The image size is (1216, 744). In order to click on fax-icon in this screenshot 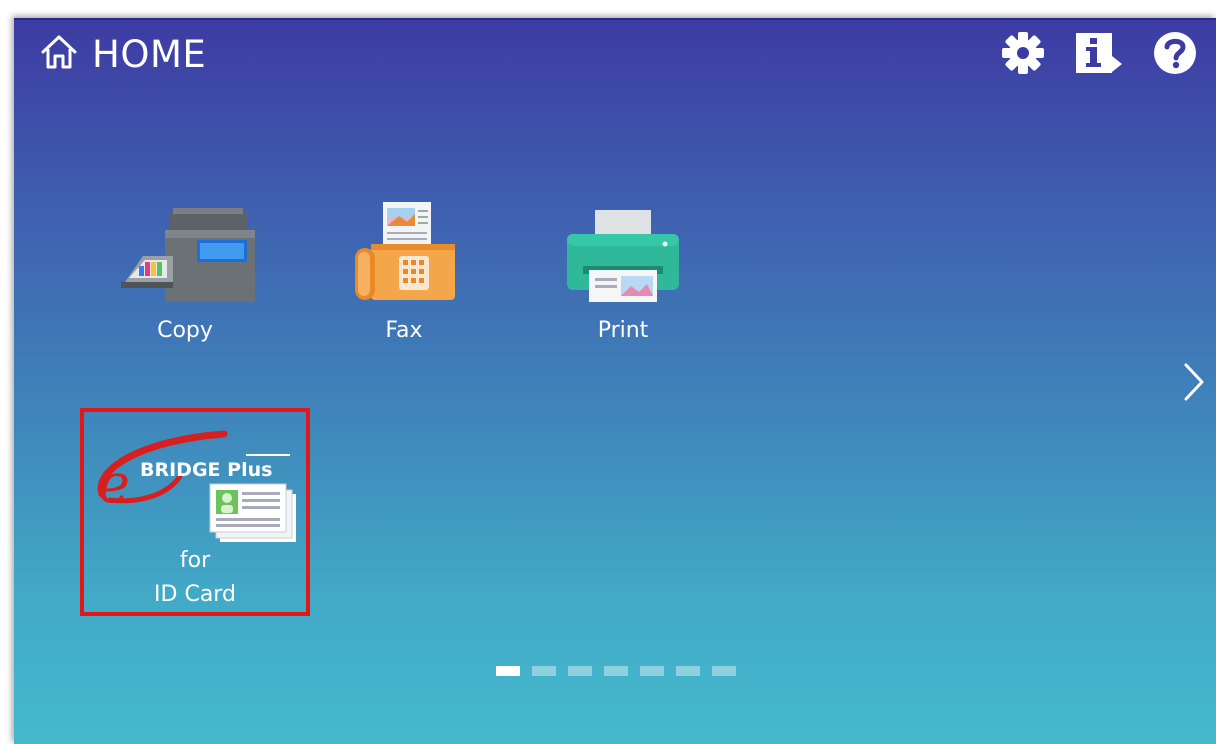, I will do `click(404, 249)`.